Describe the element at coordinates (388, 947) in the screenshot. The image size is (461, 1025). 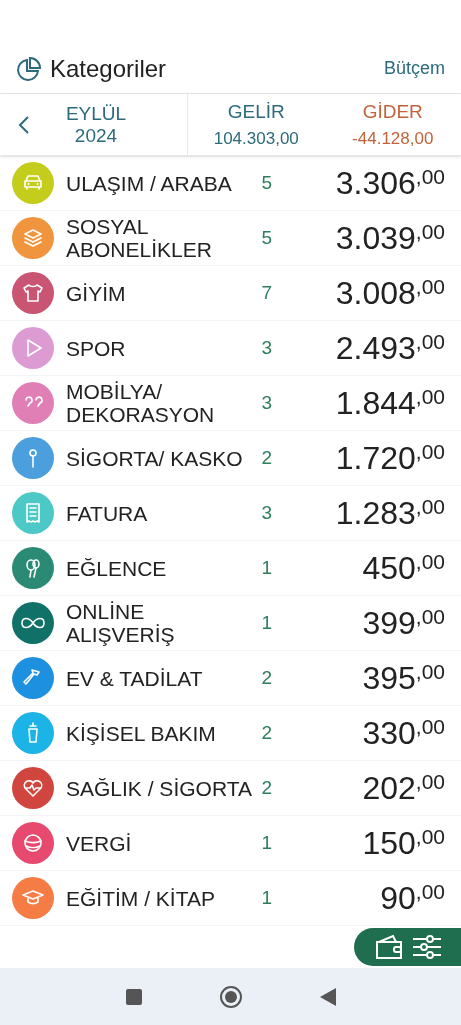
I see `wallet-icon` at that location.